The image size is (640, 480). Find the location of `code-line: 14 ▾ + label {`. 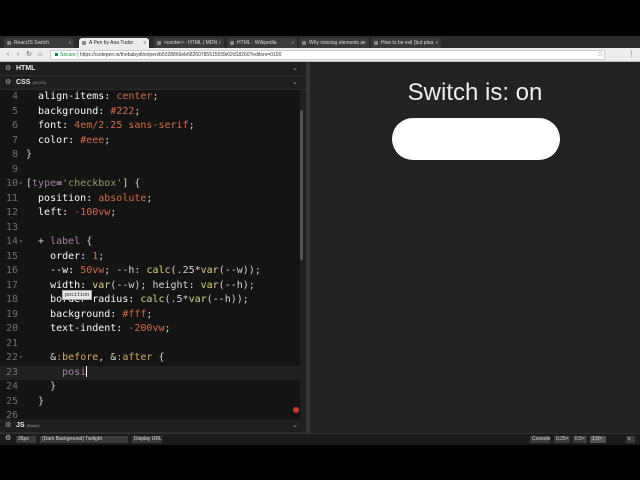

code-line: 14 ▾ + label { is located at coordinates (150, 242).